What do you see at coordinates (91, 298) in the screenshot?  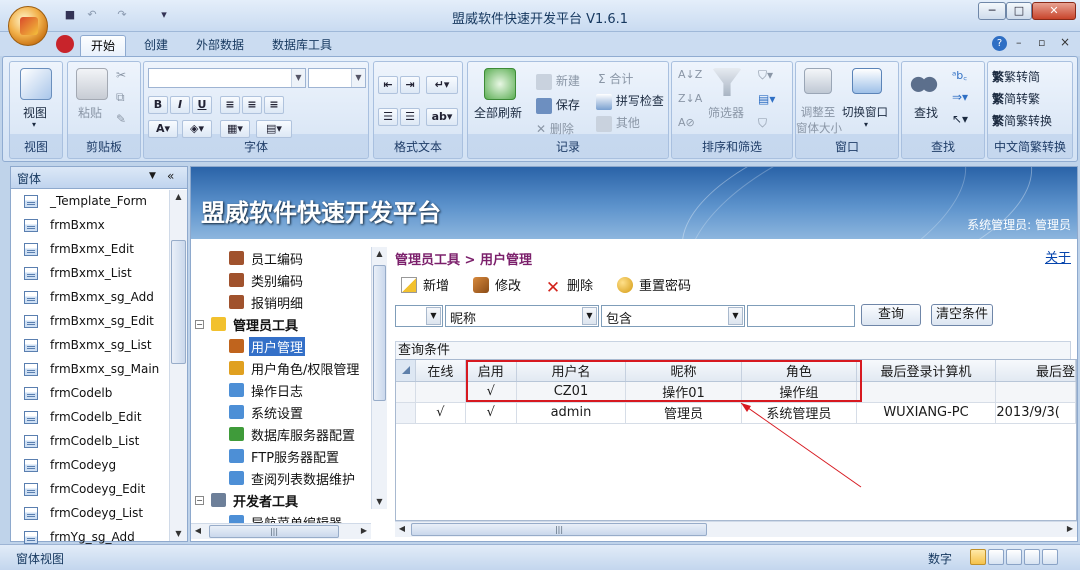 I see `nav-item: frmBxmx_sg_Add` at bounding box center [91, 298].